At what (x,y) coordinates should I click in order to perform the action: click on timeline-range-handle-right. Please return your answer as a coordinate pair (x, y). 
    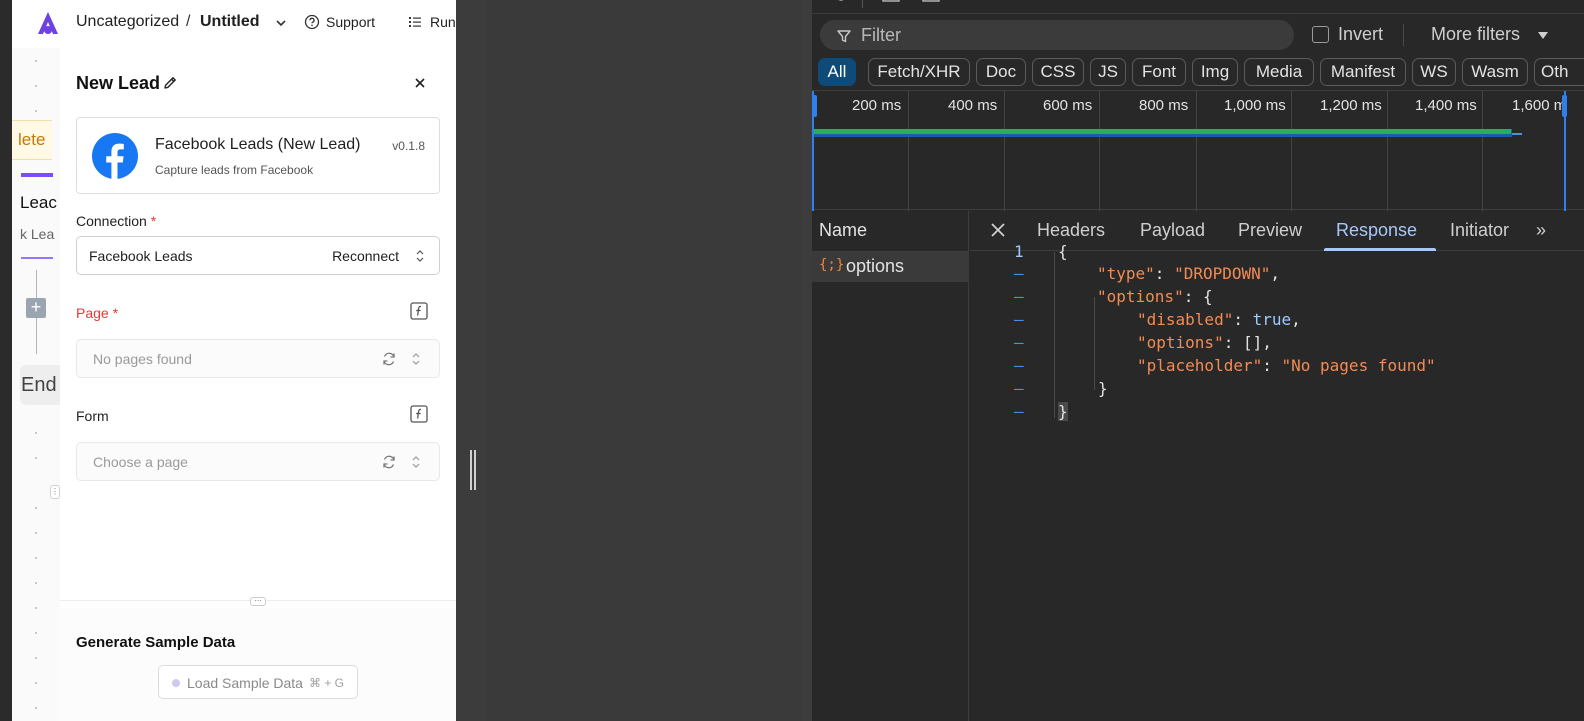
    Looking at the image, I should click on (1564, 106).